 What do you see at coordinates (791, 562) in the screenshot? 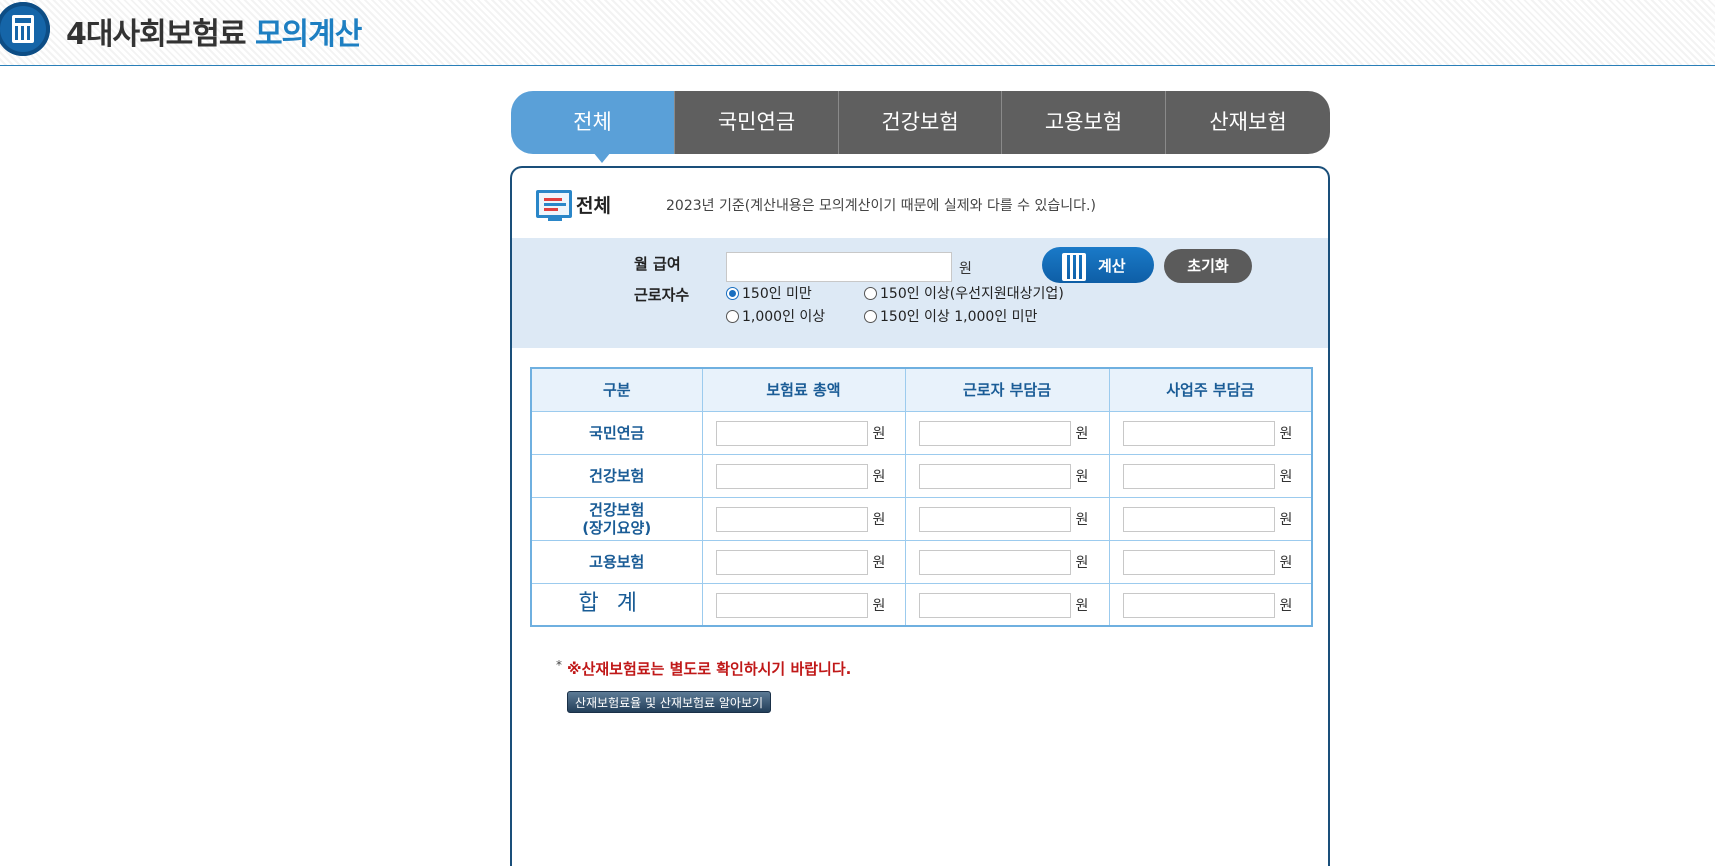
I see `employment-insurance-total-input` at bounding box center [791, 562].